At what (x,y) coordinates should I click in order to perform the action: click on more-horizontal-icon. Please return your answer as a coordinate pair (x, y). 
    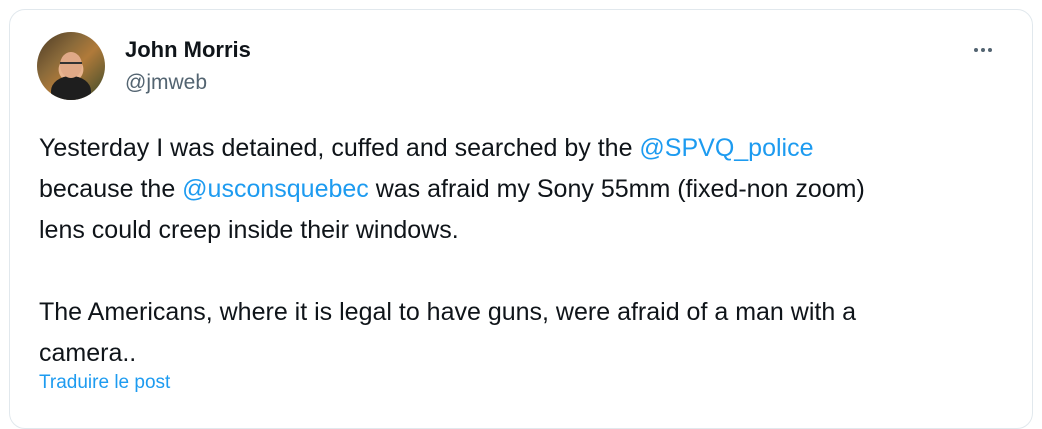
    Looking at the image, I should click on (983, 50).